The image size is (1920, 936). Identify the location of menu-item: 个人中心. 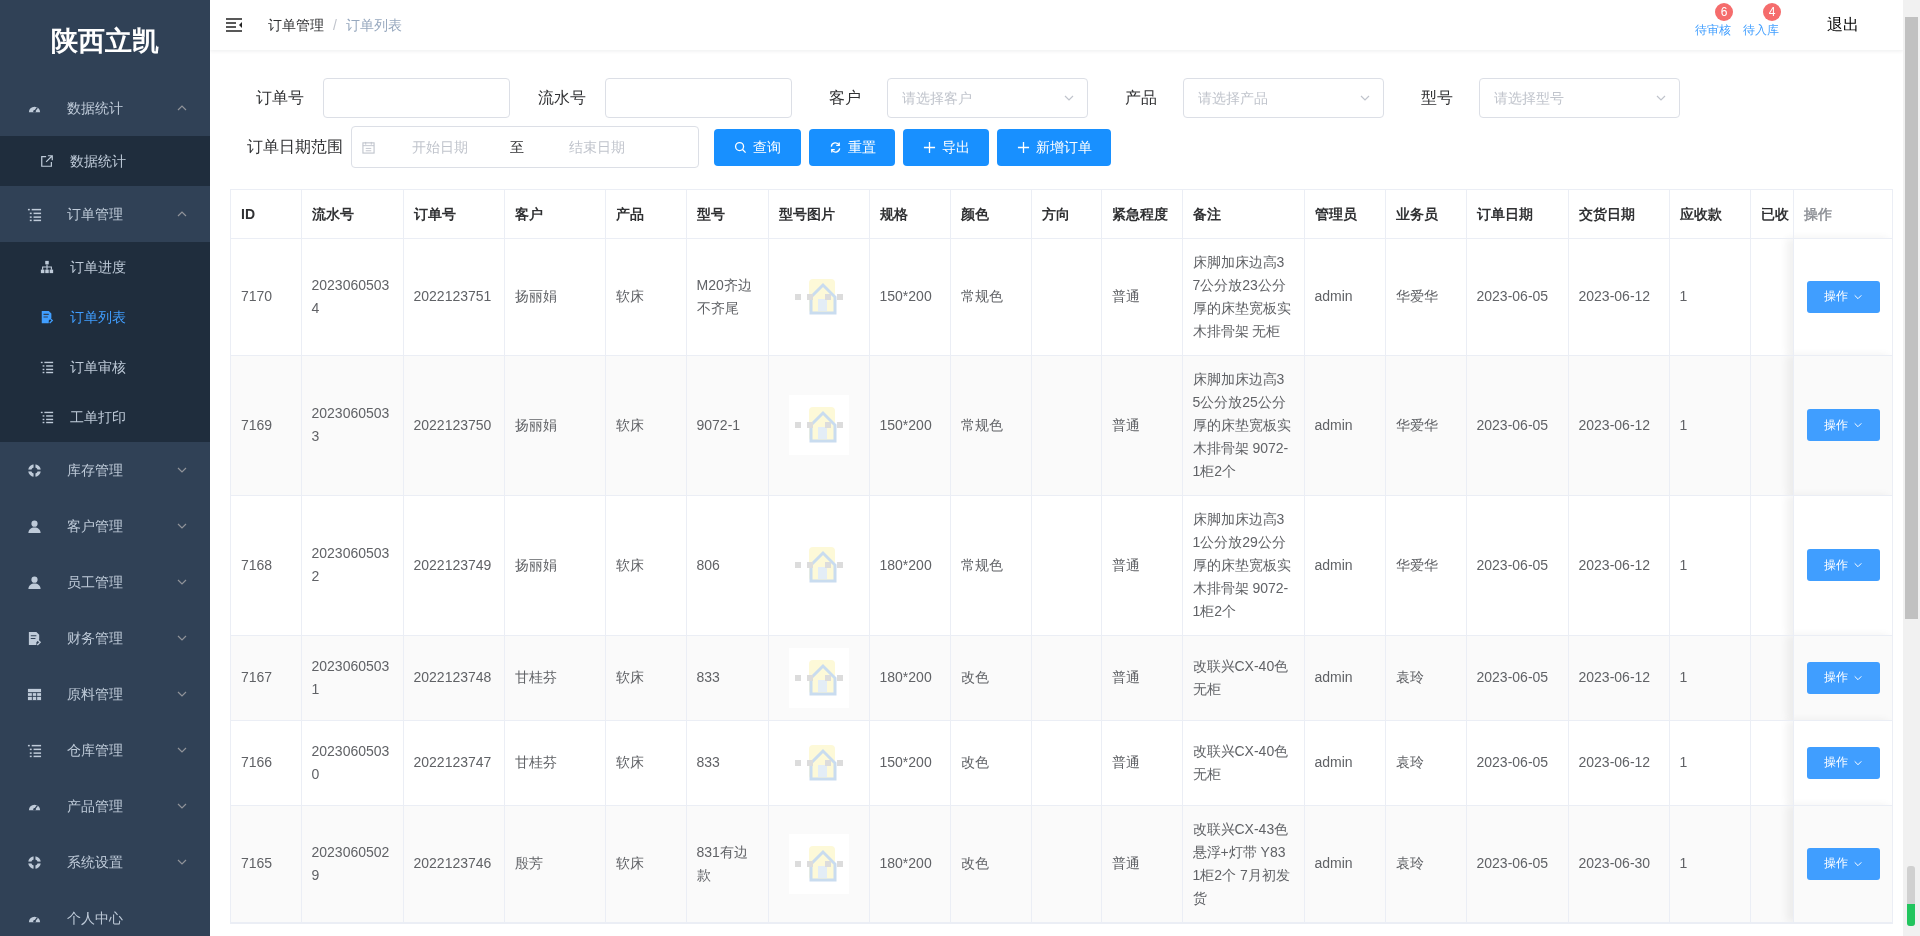
(105, 913).